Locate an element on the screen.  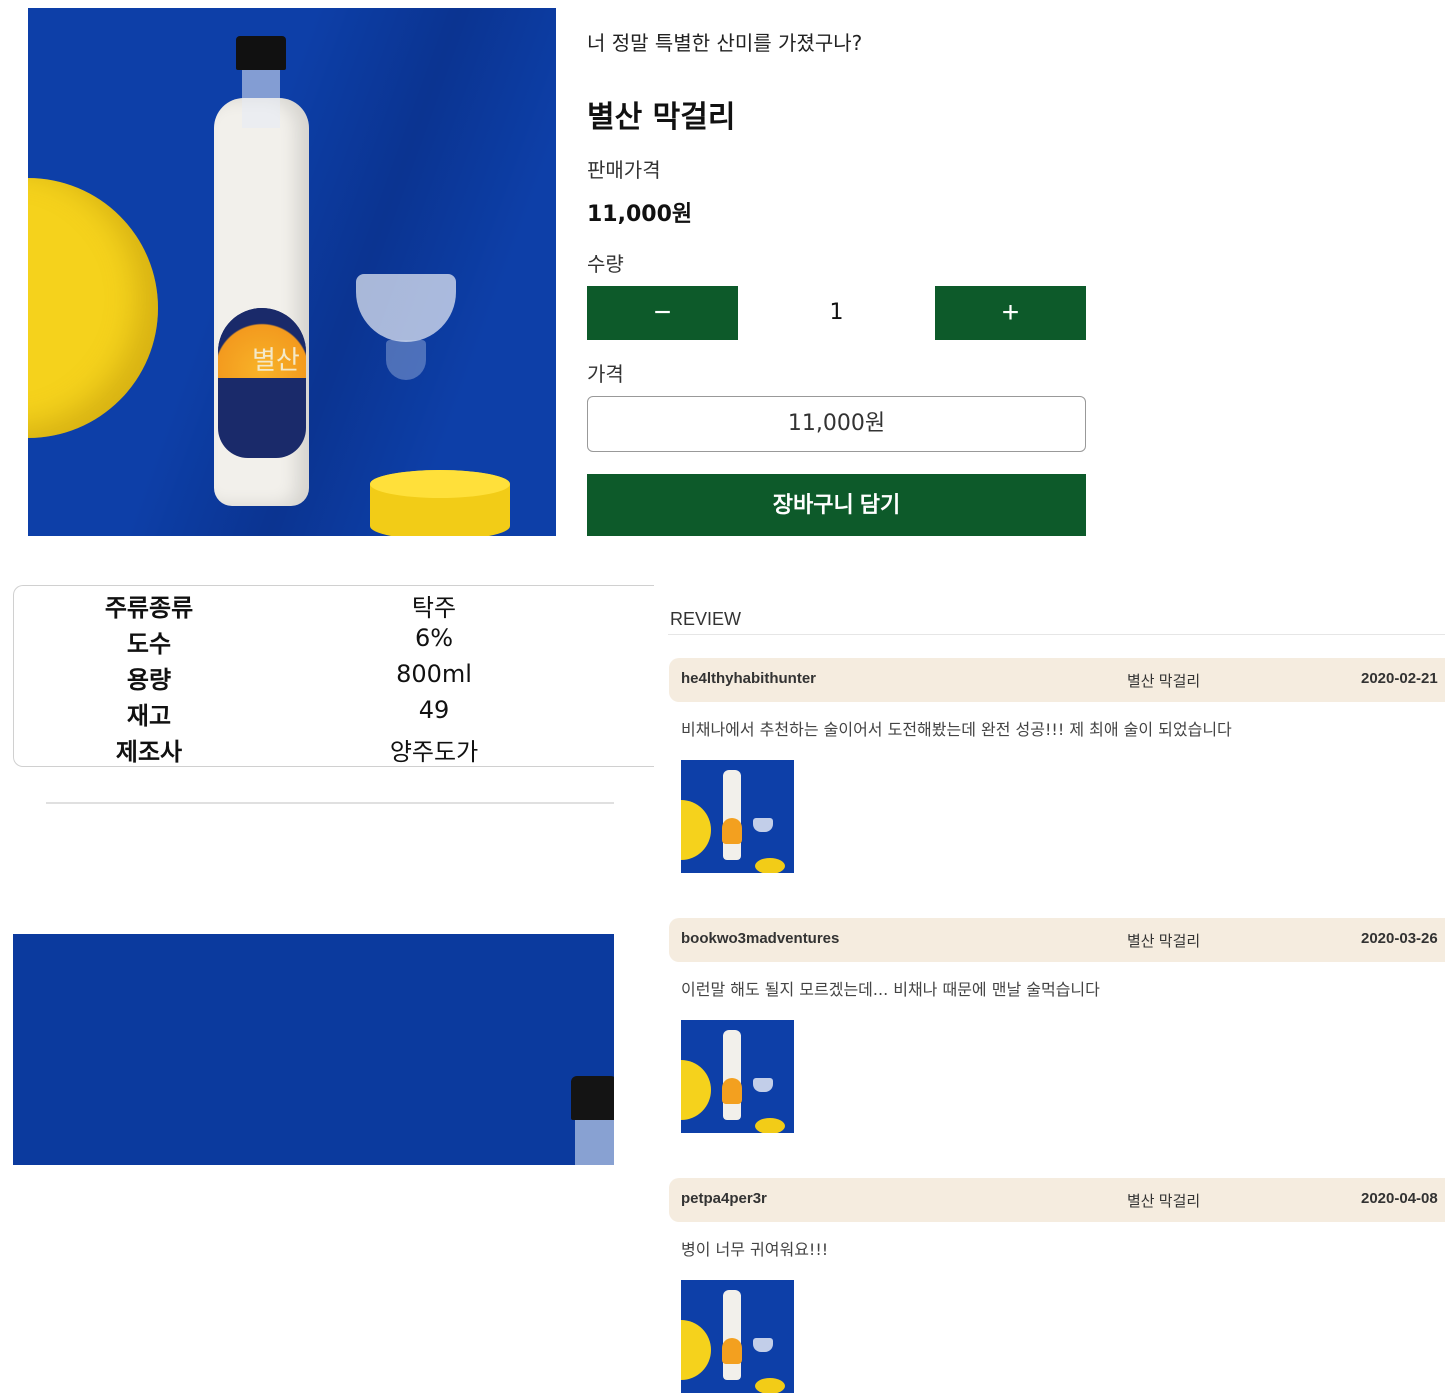
review-username: bookwo3madventures is located at coordinates (760, 938).